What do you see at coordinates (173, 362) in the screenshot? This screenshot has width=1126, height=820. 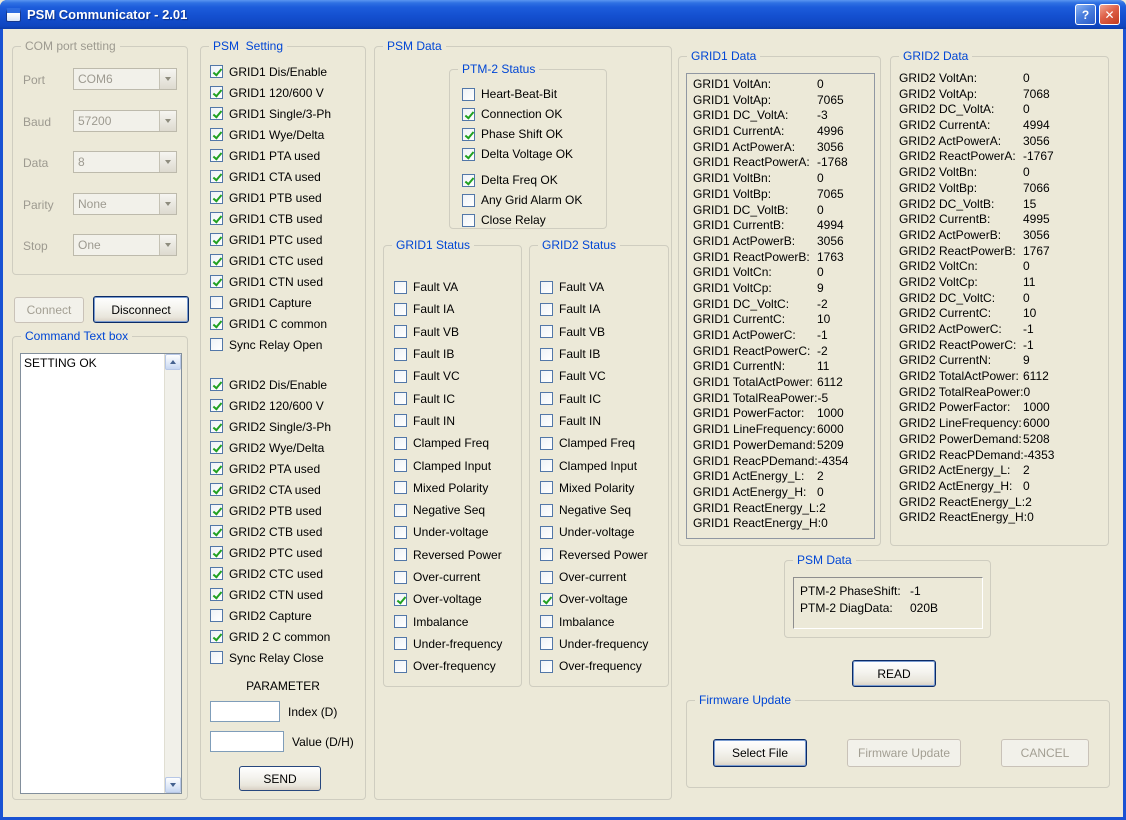 I see `scroll-up-button` at bounding box center [173, 362].